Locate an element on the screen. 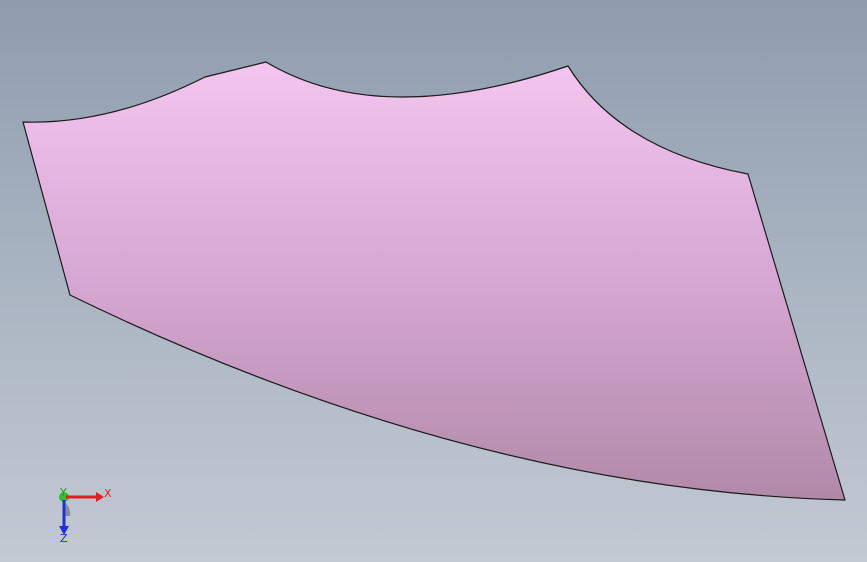 Image resolution: width=867 pixels, height=562 pixels. y-axis-label: Y is located at coordinates (63, 492).